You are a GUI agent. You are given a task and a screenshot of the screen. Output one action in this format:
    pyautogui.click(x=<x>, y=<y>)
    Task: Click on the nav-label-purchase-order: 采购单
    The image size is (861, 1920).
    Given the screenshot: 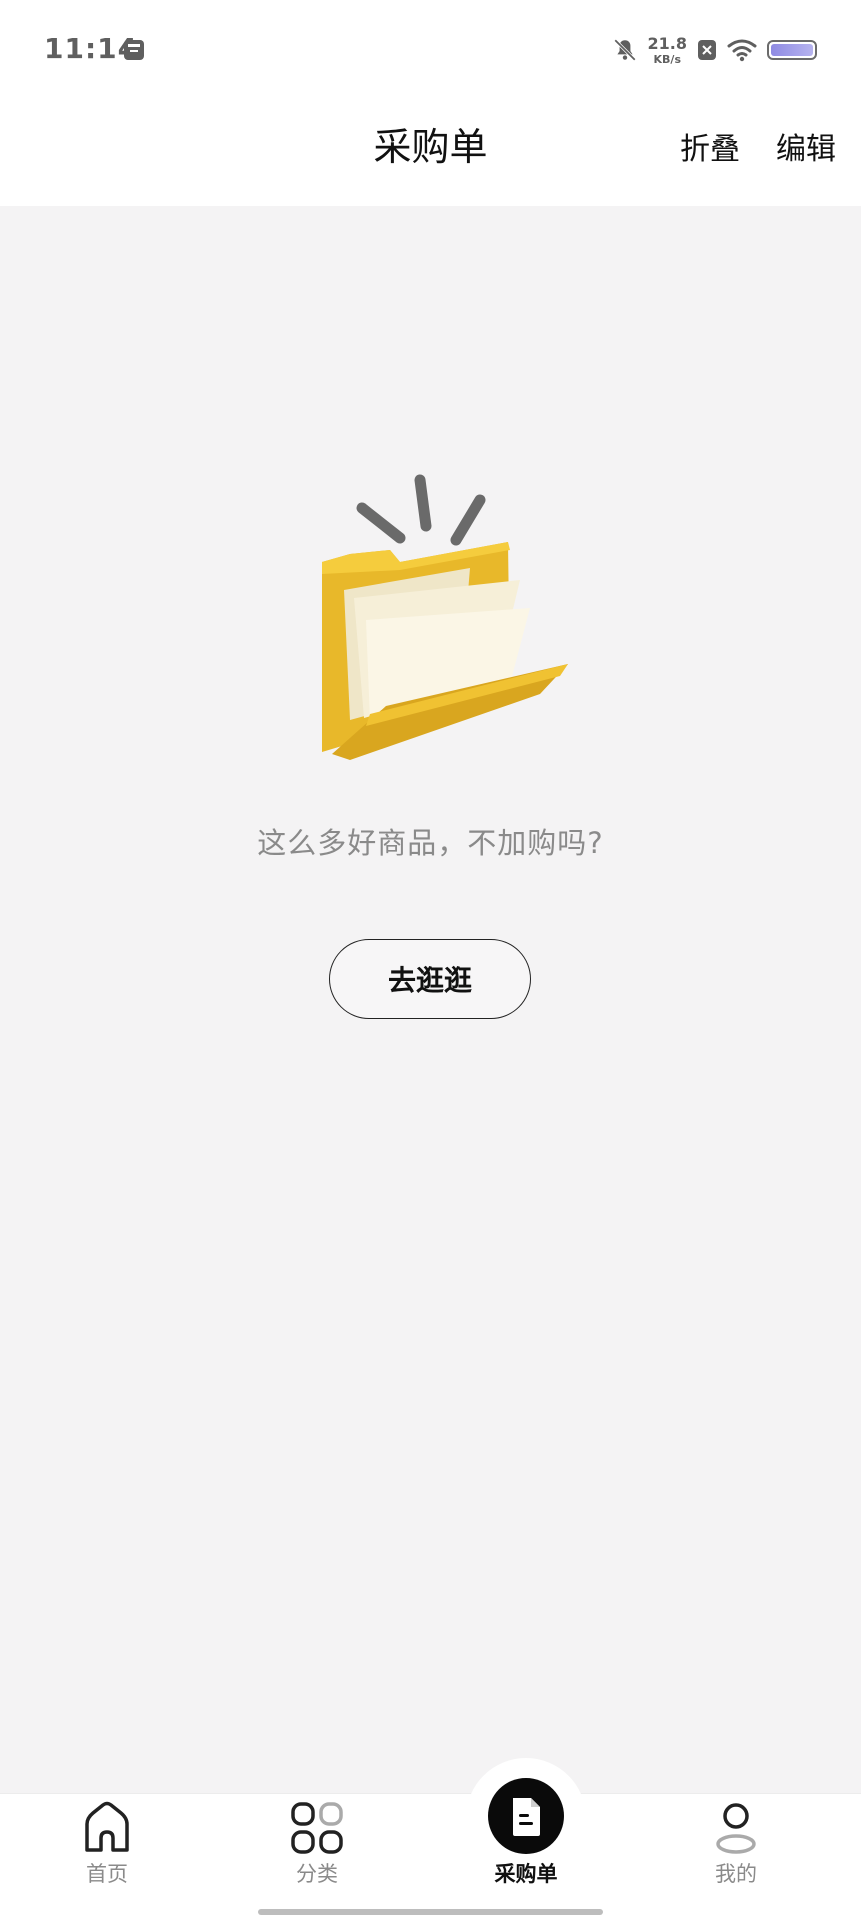 What is the action you would take?
    pyautogui.click(x=526, y=1874)
    